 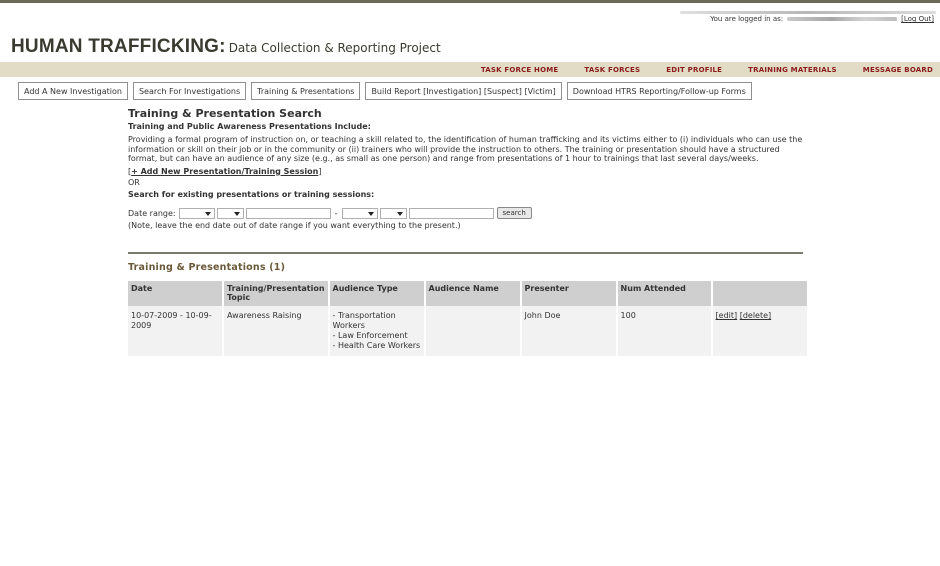 What do you see at coordinates (917, 19) in the screenshot?
I see `logout-link: [Log Out]` at bounding box center [917, 19].